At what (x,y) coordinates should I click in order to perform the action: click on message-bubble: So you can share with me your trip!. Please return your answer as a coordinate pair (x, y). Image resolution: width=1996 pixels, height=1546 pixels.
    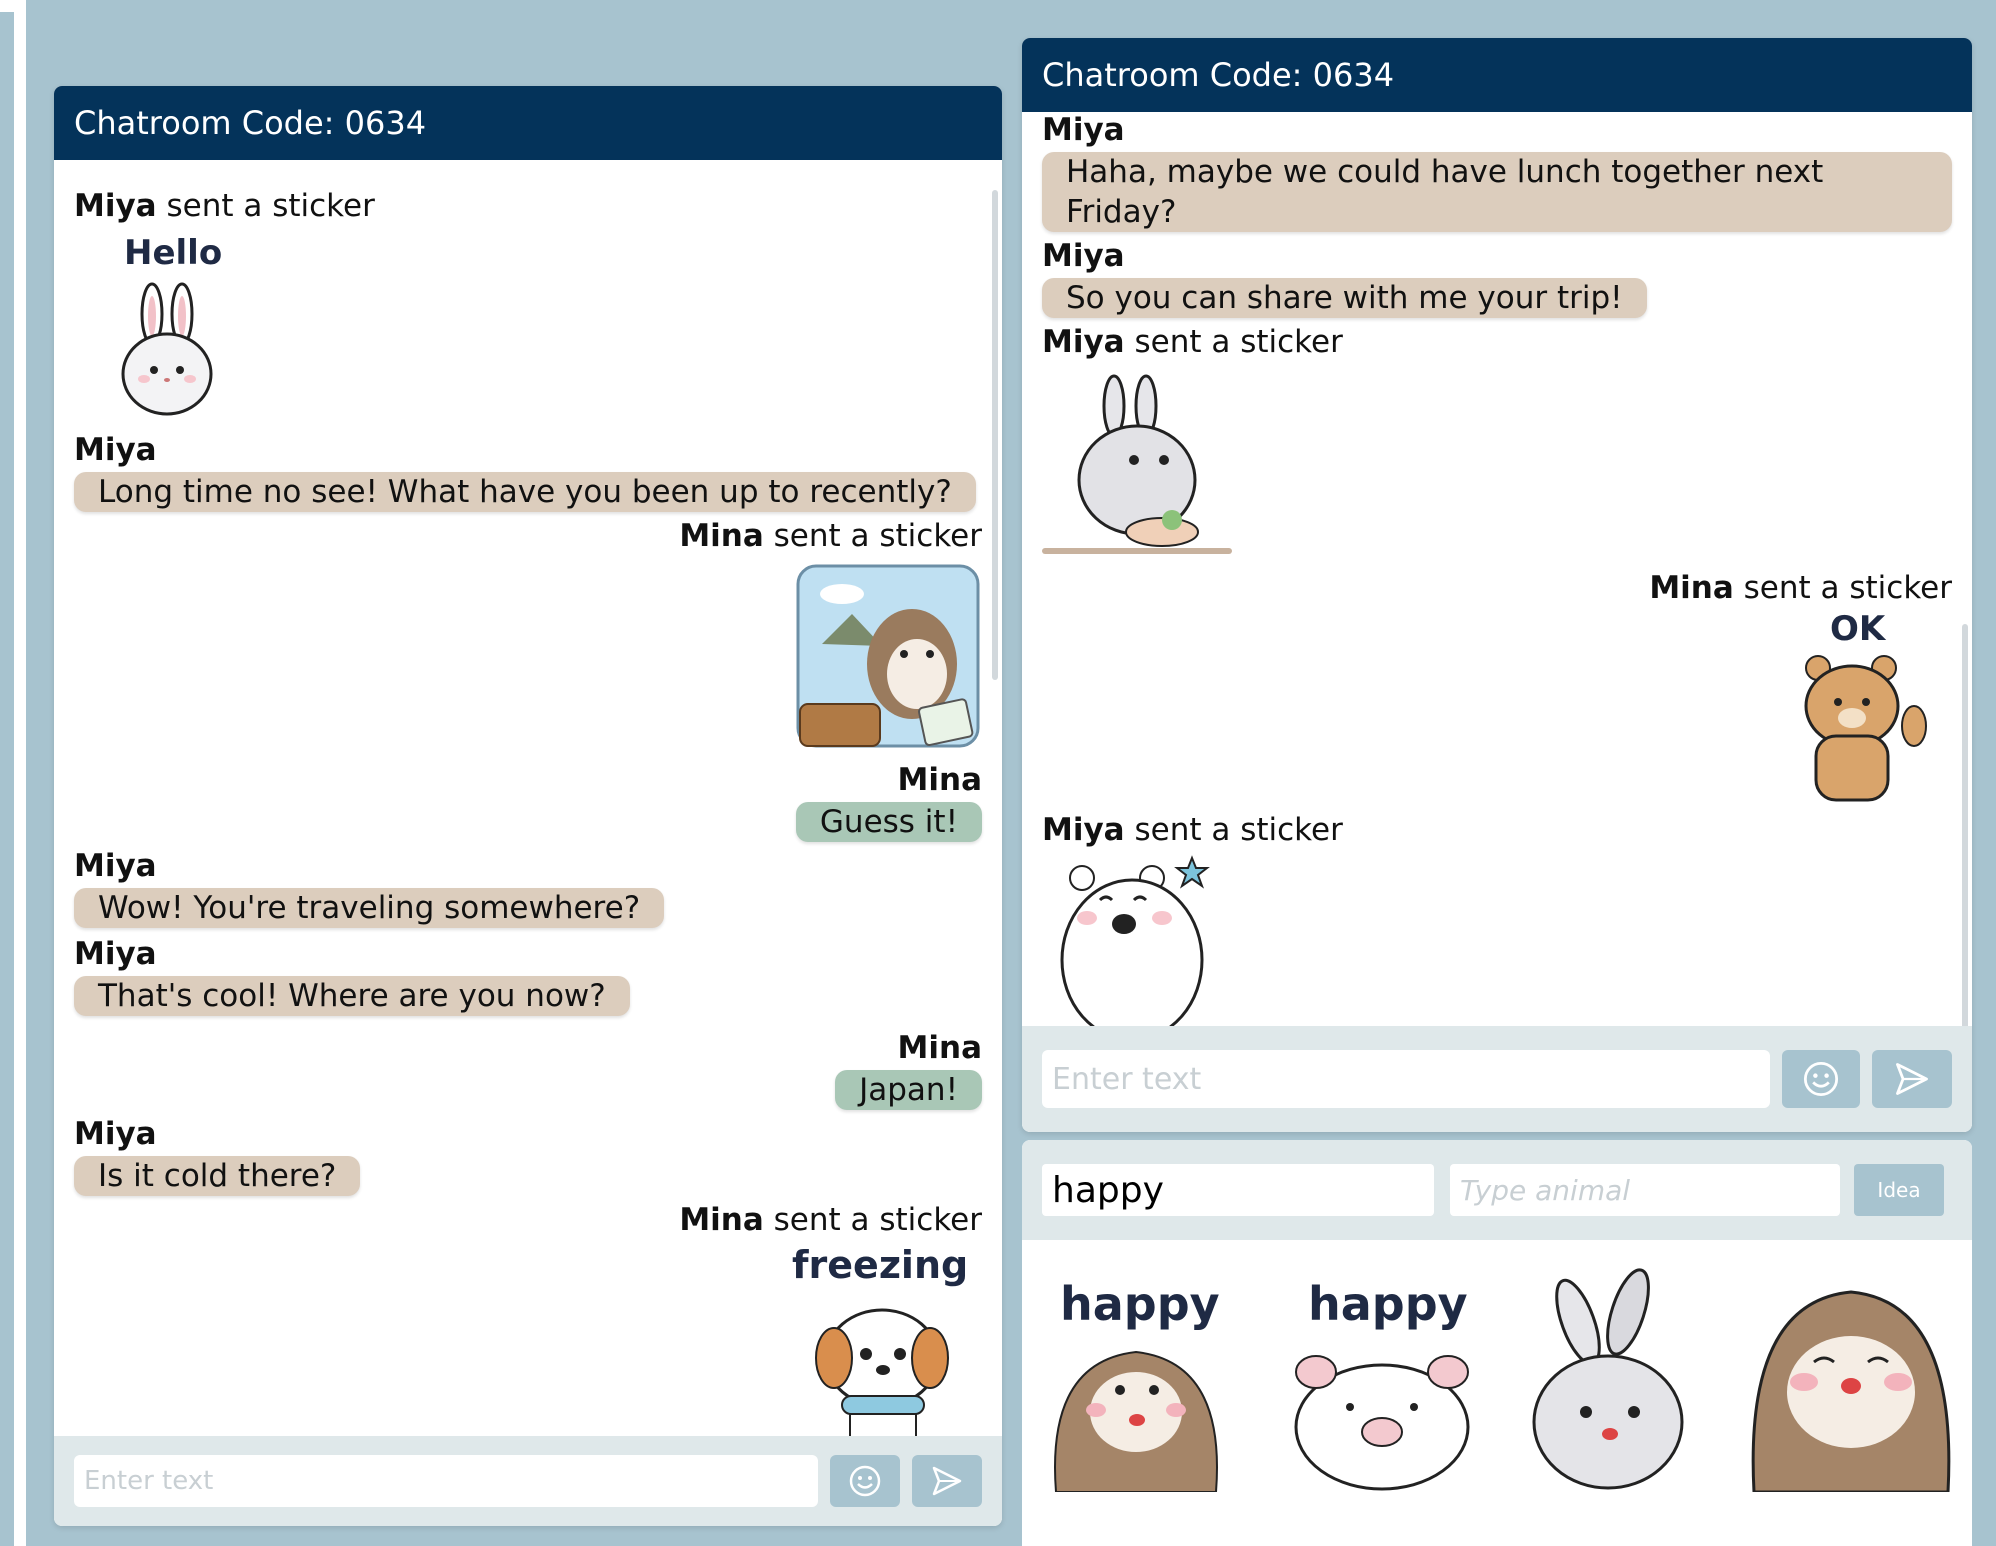
    Looking at the image, I should click on (1344, 298).